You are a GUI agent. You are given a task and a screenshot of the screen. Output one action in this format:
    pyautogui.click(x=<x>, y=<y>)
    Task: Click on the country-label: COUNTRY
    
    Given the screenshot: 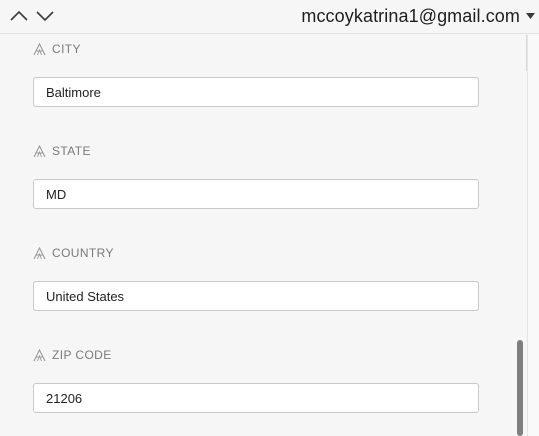 What is the action you would take?
    pyautogui.click(x=73, y=253)
    